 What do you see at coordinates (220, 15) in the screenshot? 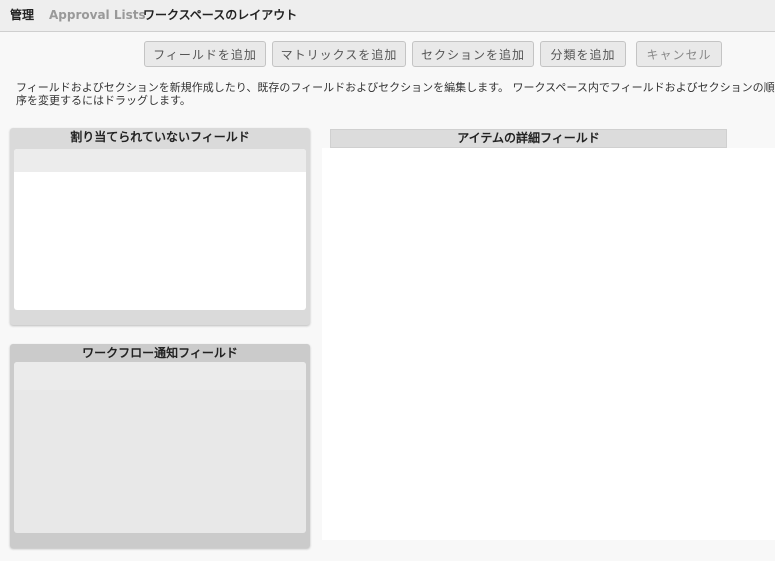
I see `page-title: ワークスペースのレイアウト` at bounding box center [220, 15].